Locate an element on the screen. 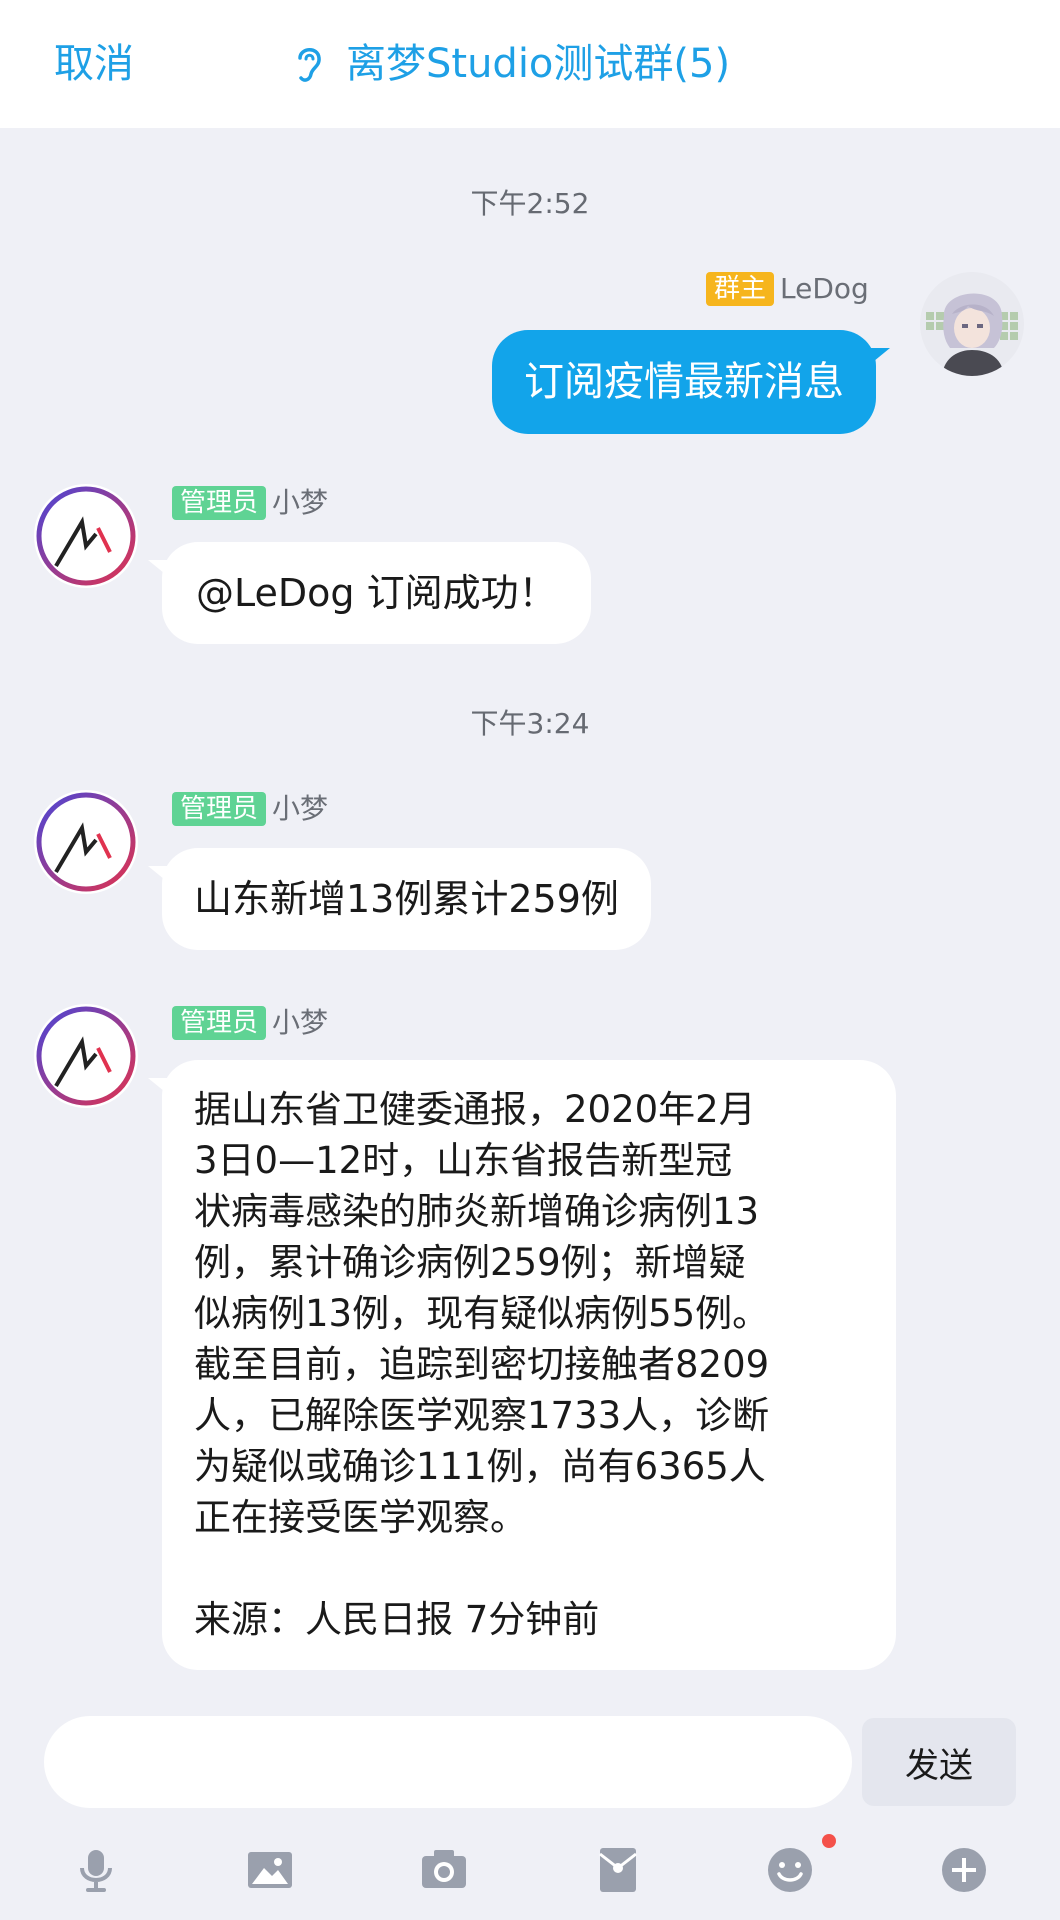 Image resolution: width=1060 pixels, height=1920 pixels. outgoing-message-bubble: 订阅疫情最新消息 is located at coordinates (691, 382).